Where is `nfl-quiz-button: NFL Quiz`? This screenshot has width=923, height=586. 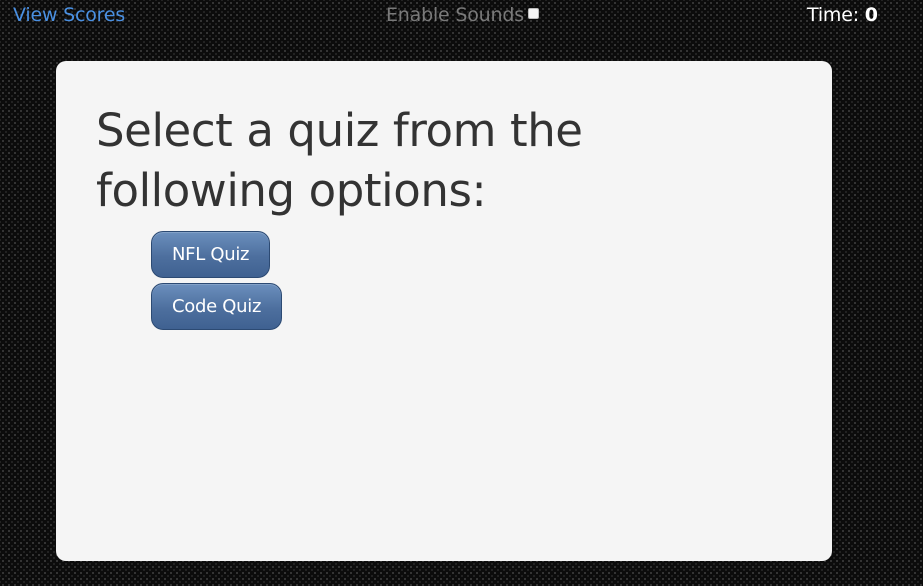
nfl-quiz-button: NFL Quiz is located at coordinates (211, 254).